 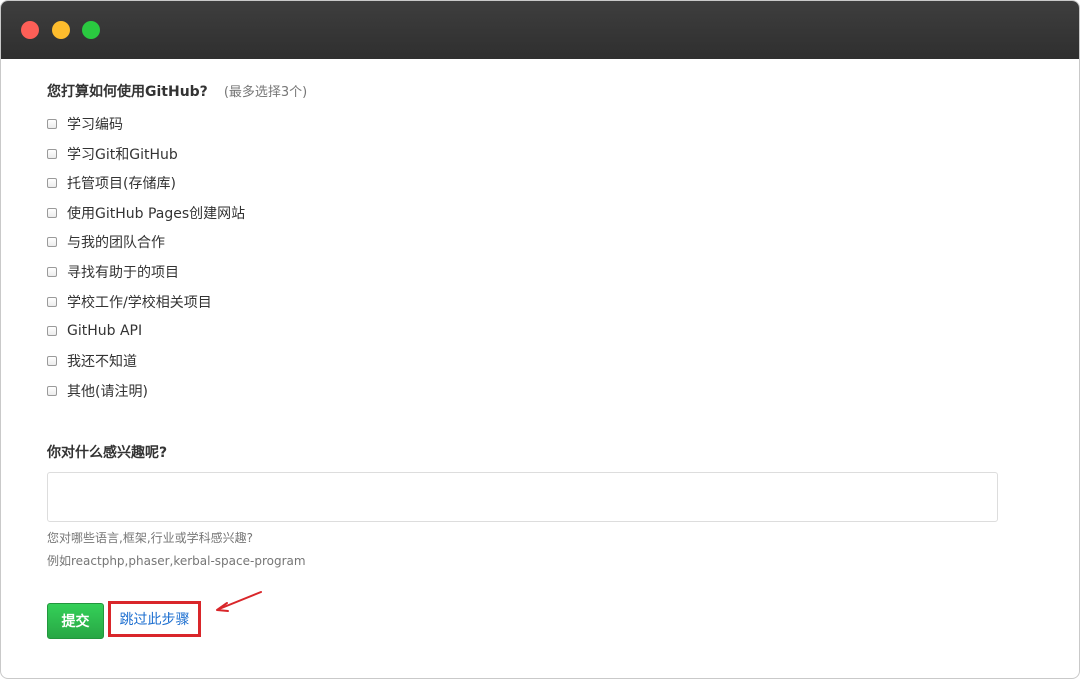 I want to click on usage-question-title: 您打算如何使用GitHub? (最多选择3个), so click(x=177, y=91).